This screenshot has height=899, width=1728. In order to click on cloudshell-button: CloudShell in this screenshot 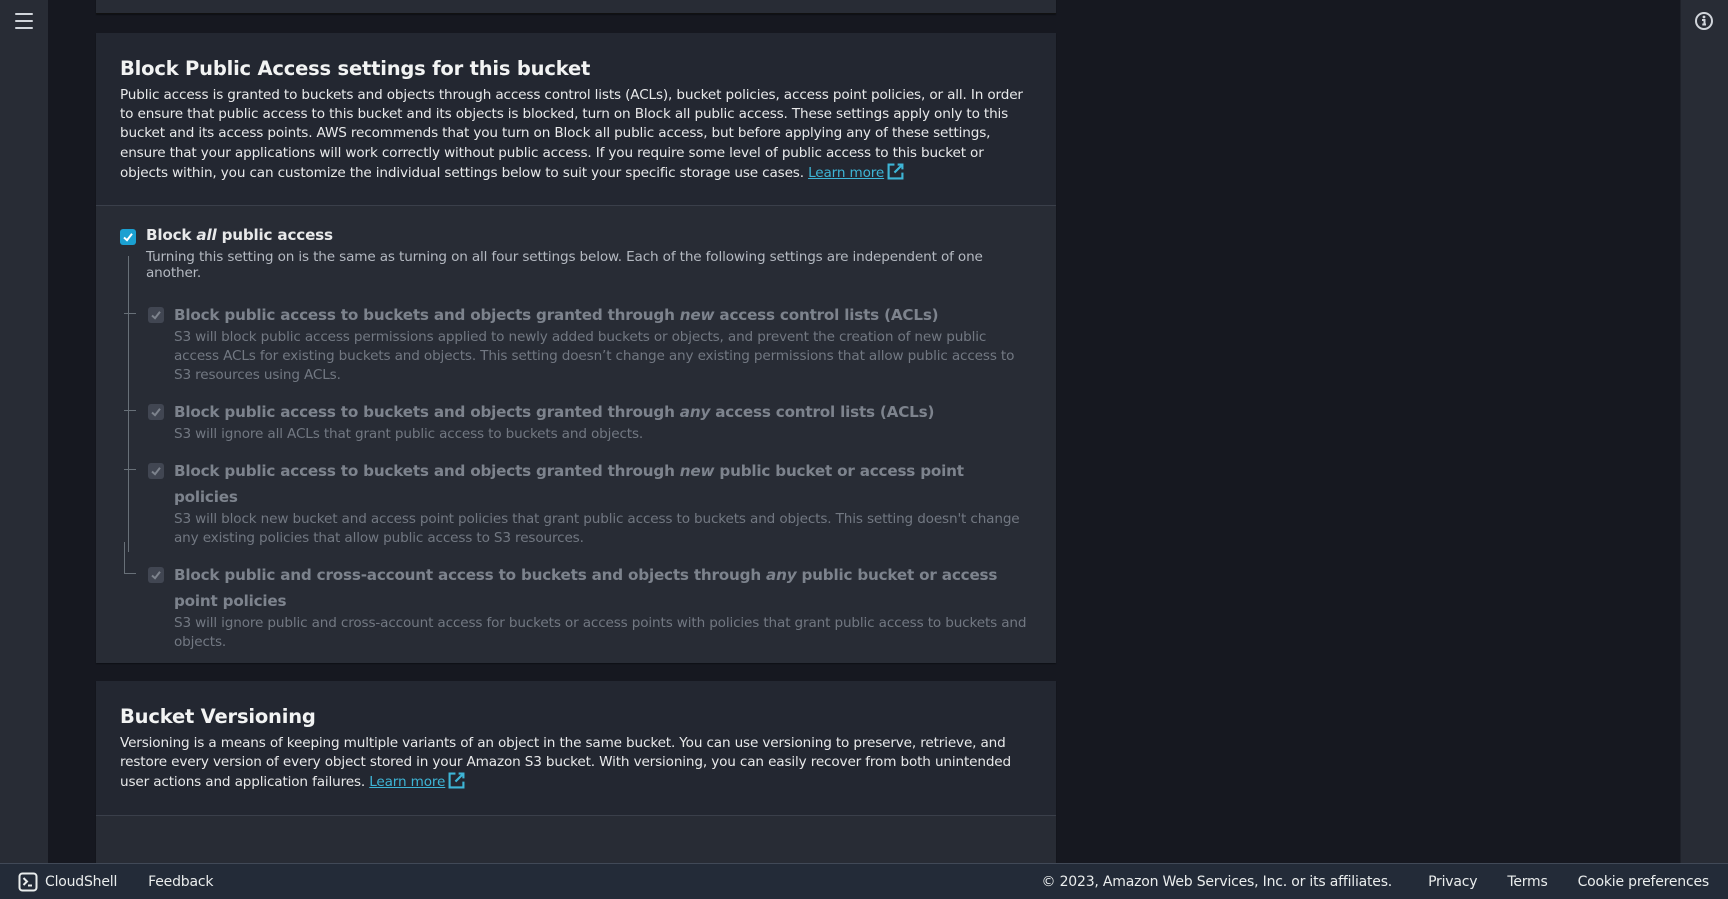, I will do `click(67, 882)`.